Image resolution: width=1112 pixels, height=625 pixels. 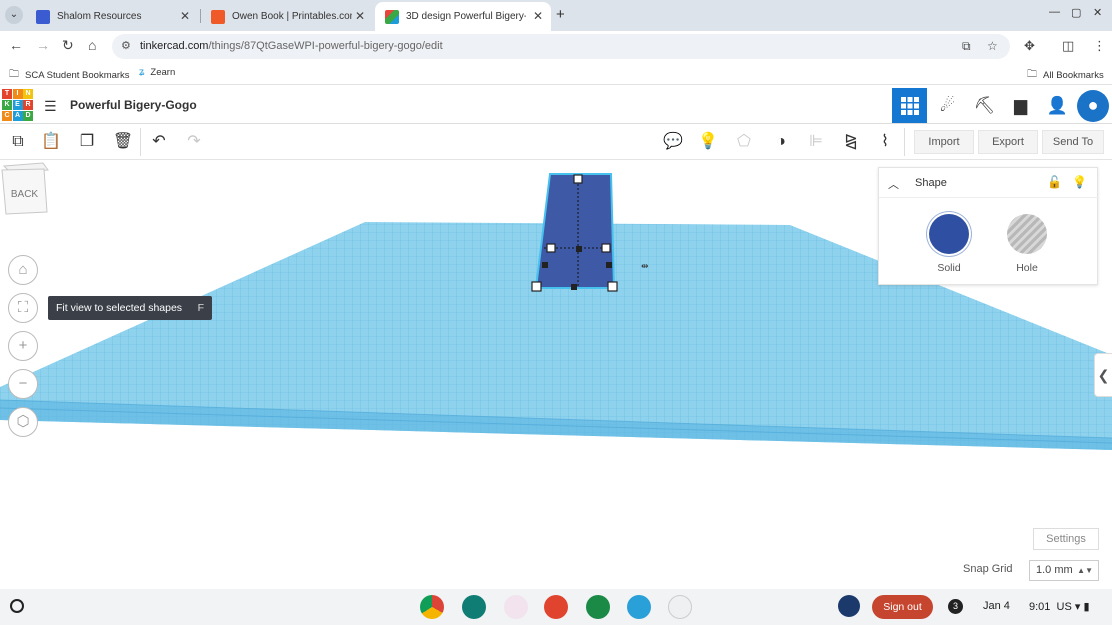 What do you see at coordinates (955, 606) in the screenshot?
I see `notification-count-badge: 3` at bounding box center [955, 606].